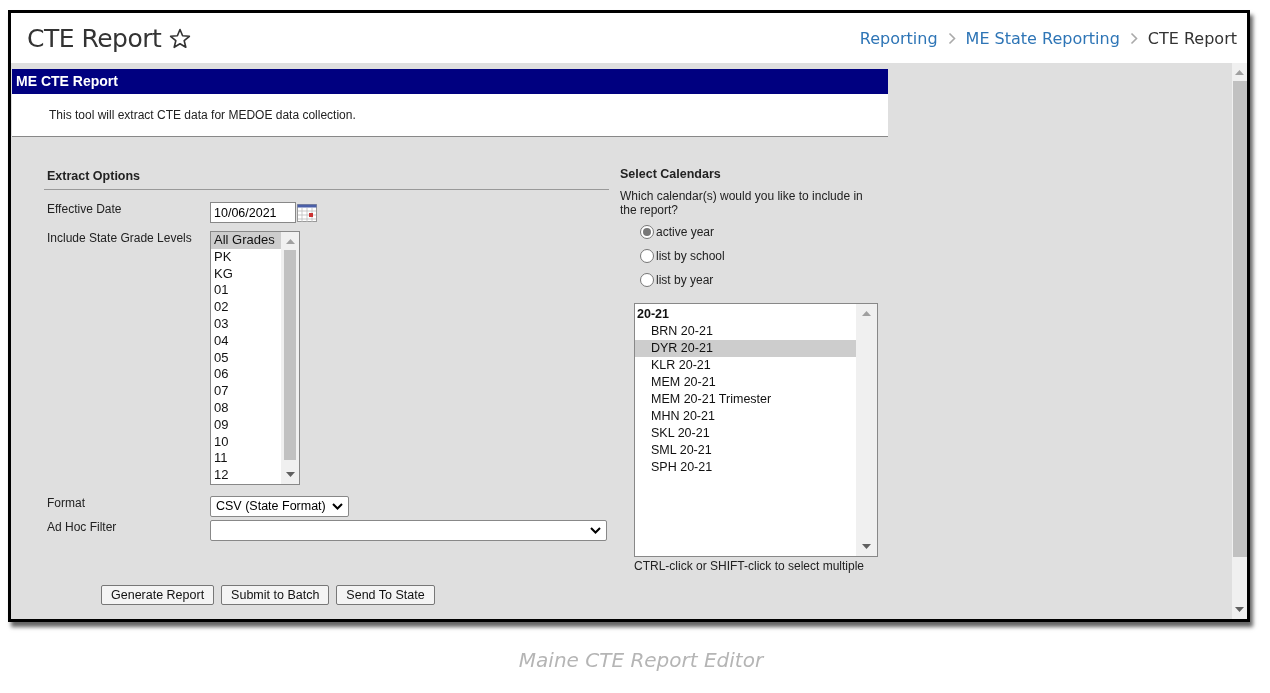  What do you see at coordinates (275, 594) in the screenshot?
I see `action-button: Submit to Batch` at bounding box center [275, 594].